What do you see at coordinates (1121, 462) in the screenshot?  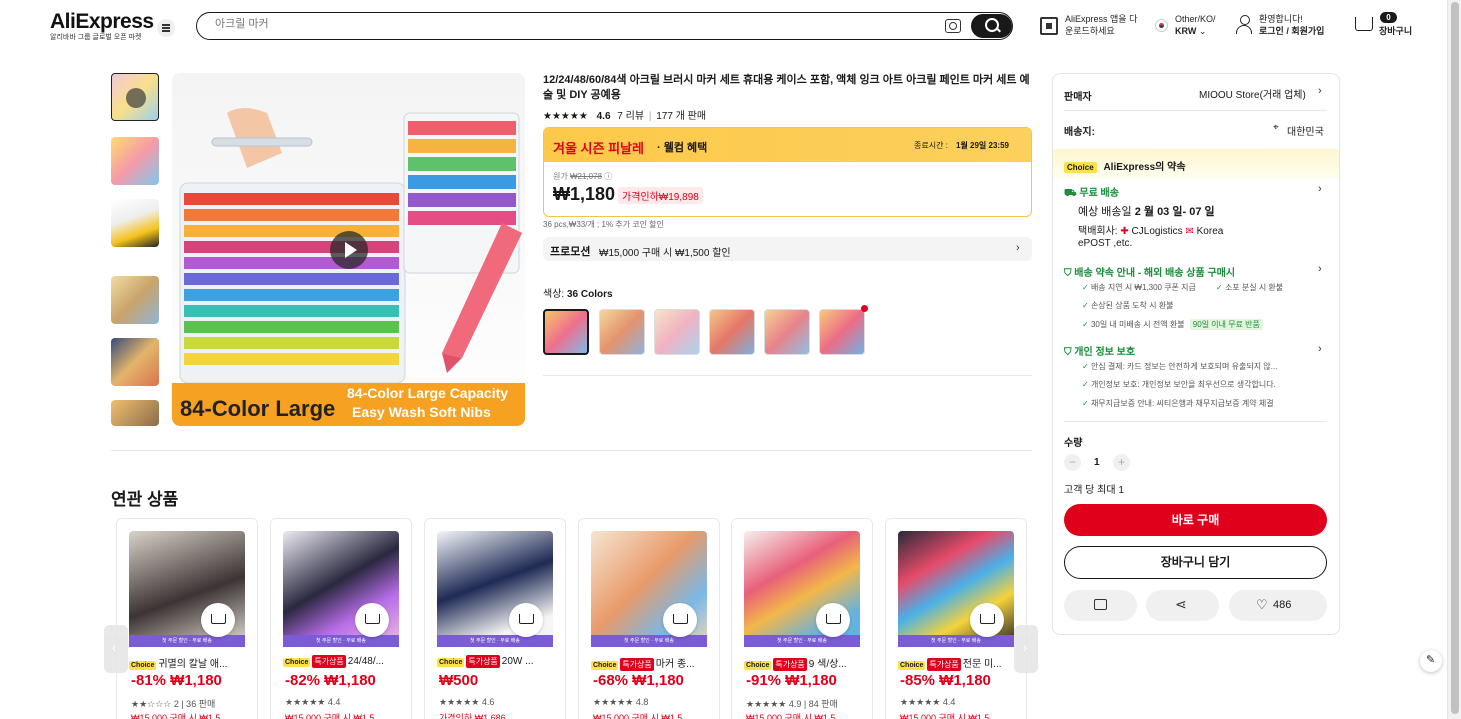 I see `plus-icon: +` at bounding box center [1121, 462].